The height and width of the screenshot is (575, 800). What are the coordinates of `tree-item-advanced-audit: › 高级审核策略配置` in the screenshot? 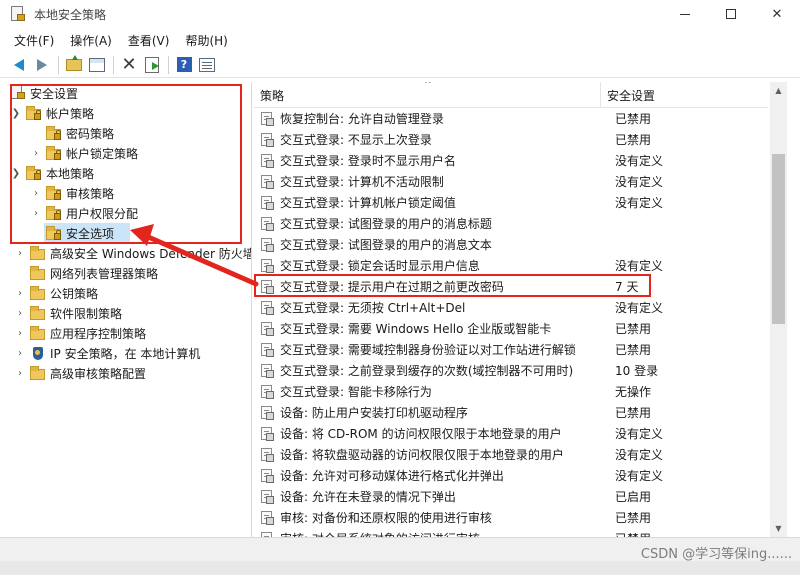 It's located at (80, 373).